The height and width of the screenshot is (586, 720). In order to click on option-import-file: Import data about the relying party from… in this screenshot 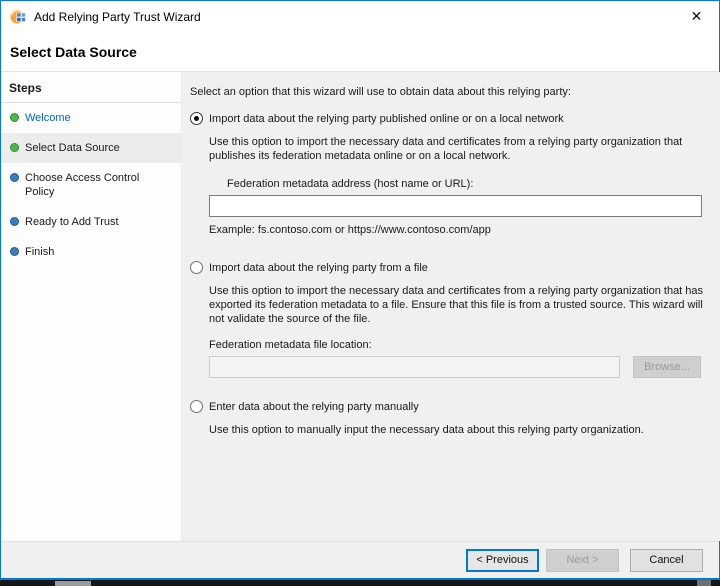, I will do `click(455, 268)`.